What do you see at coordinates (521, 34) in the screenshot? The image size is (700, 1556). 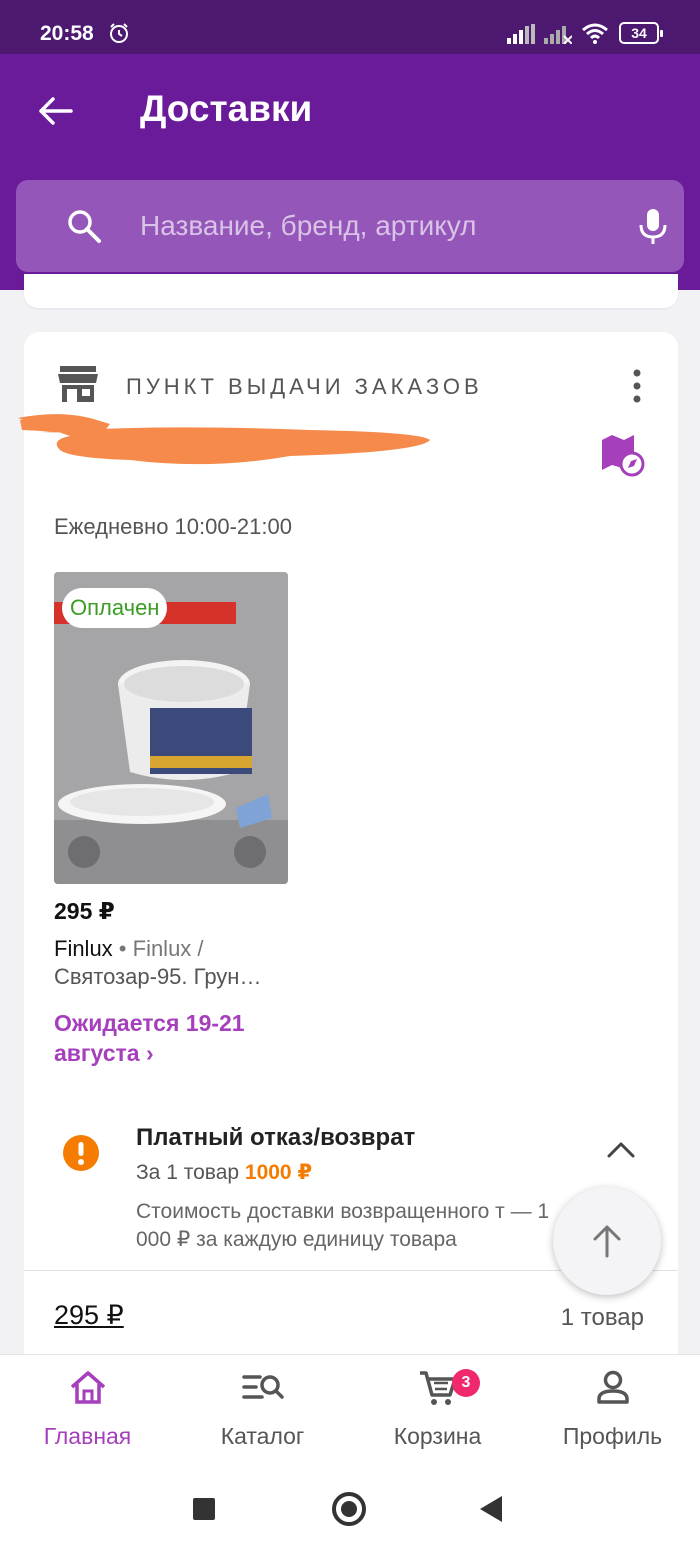 I see `signal-icon` at bounding box center [521, 34].